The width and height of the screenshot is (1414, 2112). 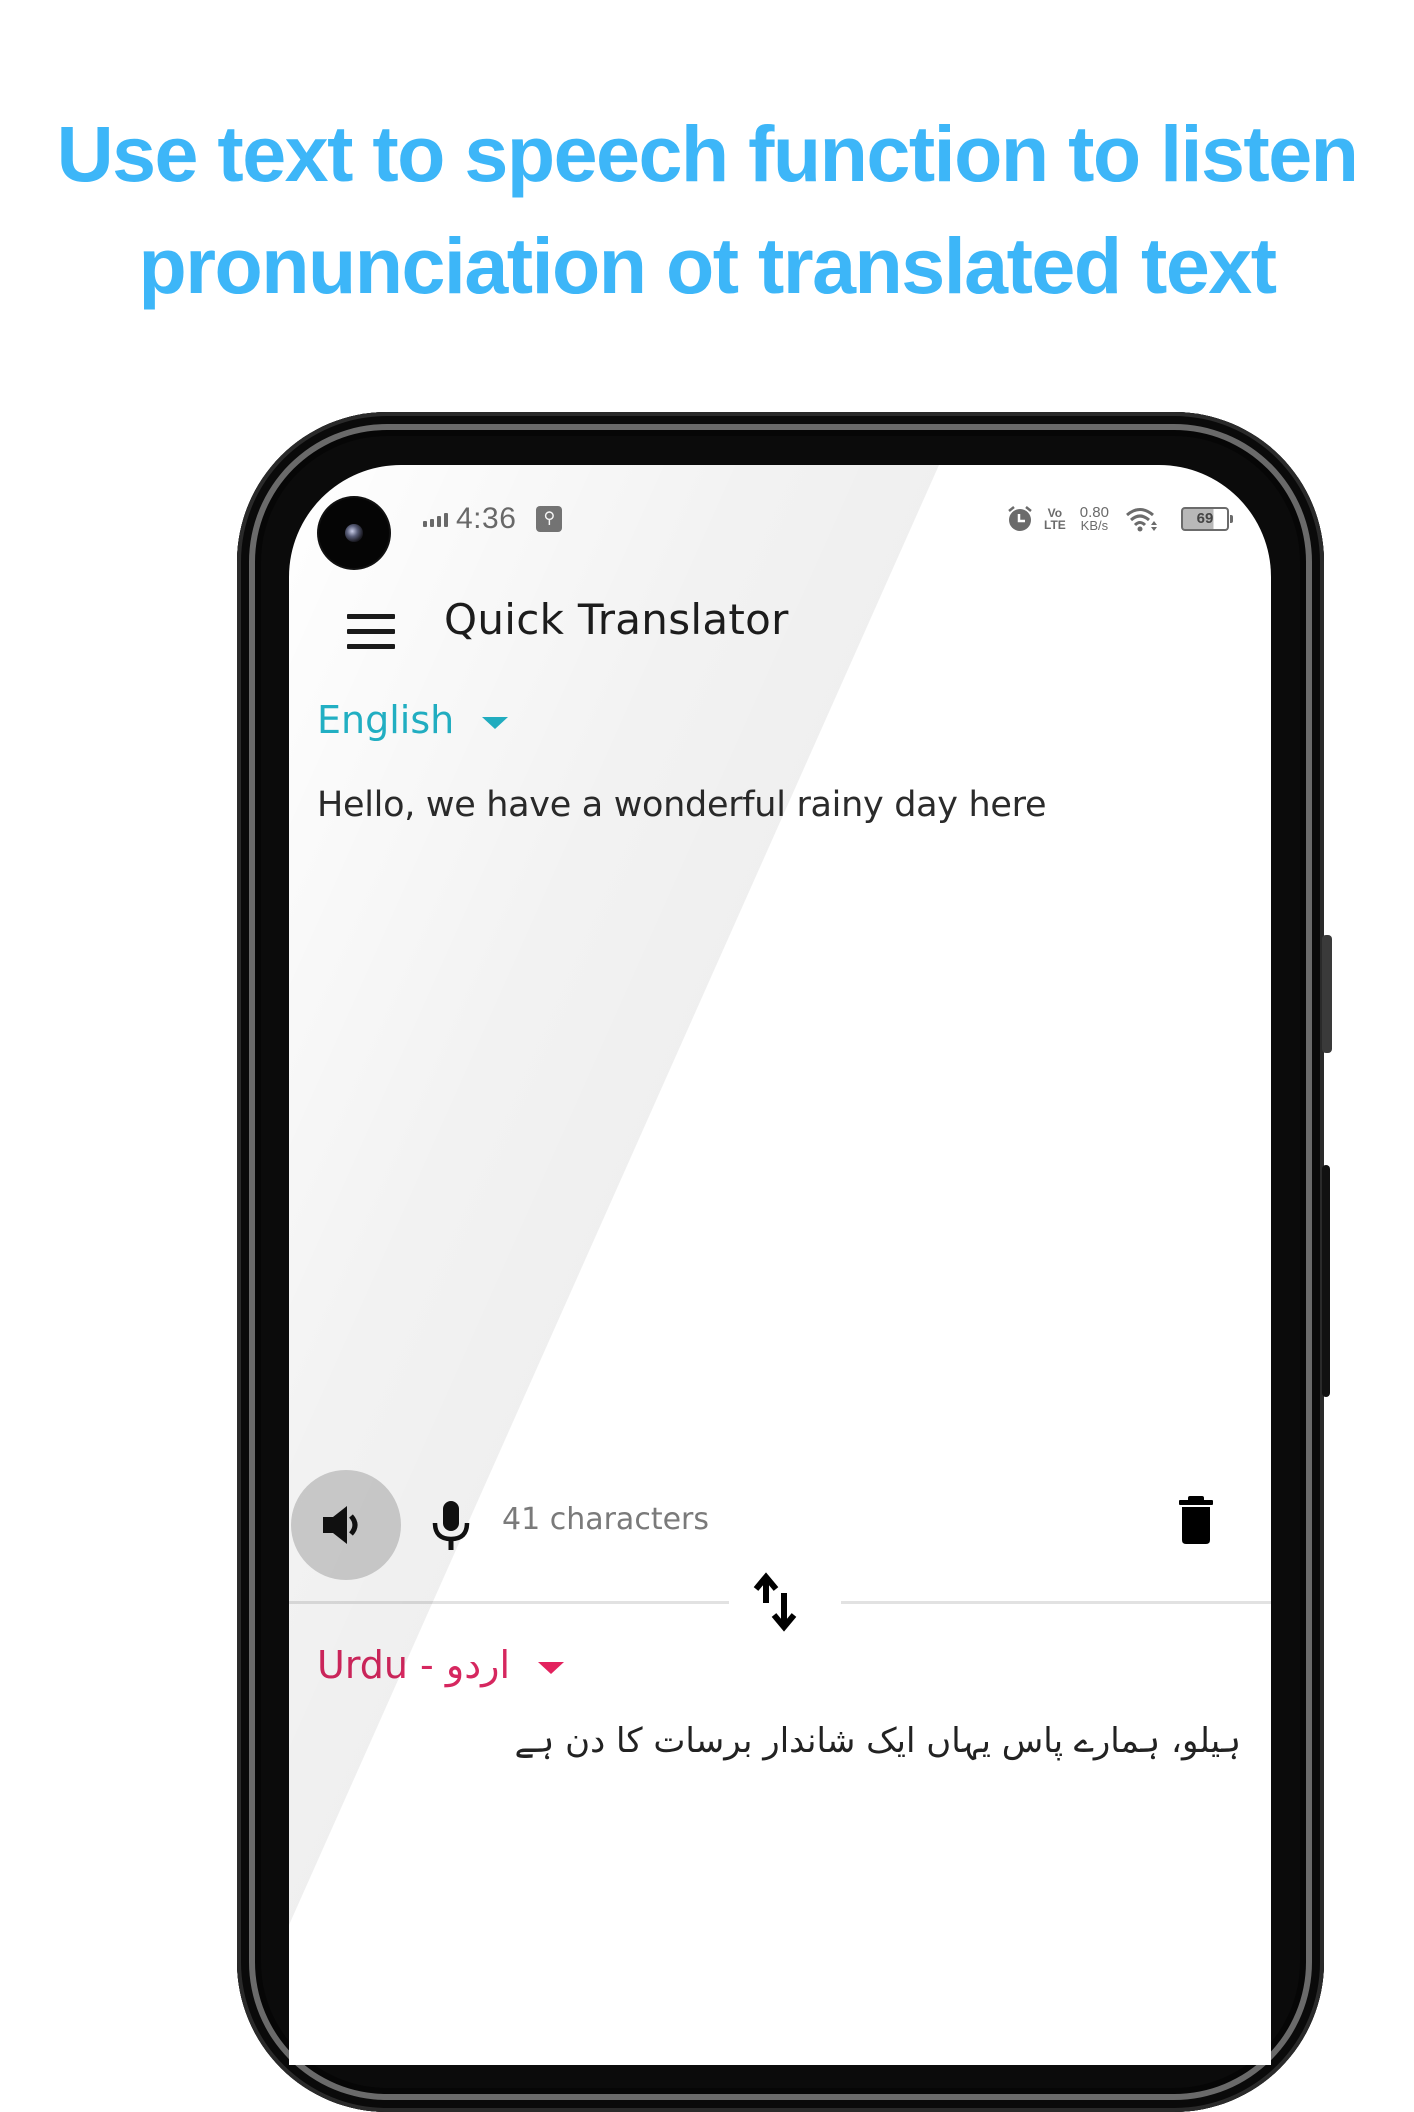 I want to click on speak-button, so click(x=346, y=1525).